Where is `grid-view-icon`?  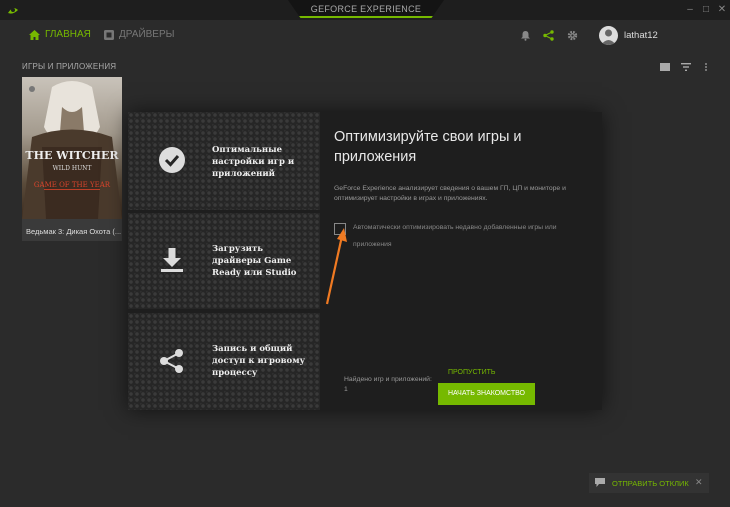
grid-view-icon is located at coordinates (665, 67).